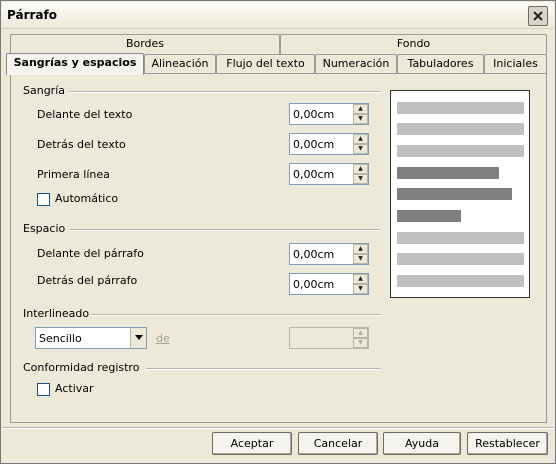 The image size is (556, 464). I want to click on paragraph-preview, so click(460, 194).